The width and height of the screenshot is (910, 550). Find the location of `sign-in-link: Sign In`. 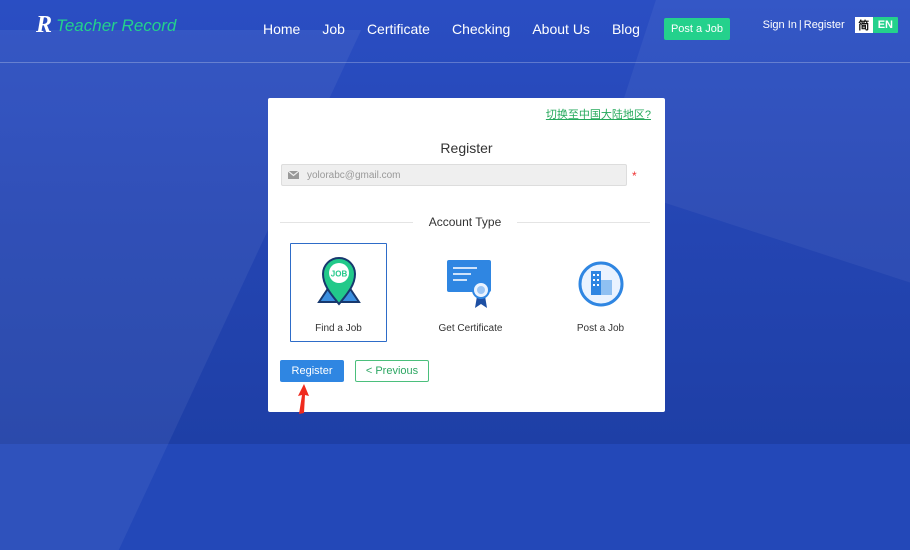

sign-in-link: Sign In is located at coordinates (780, 25).